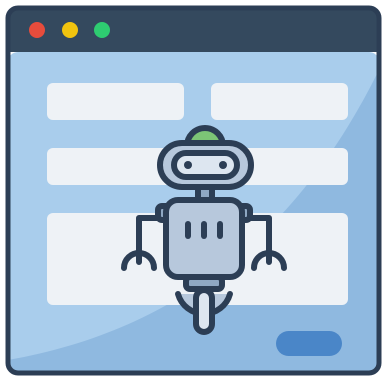 Image resolution: width=387 pixels, height=383 pixels. I want to click on minimize-dot, so click(70, 30).